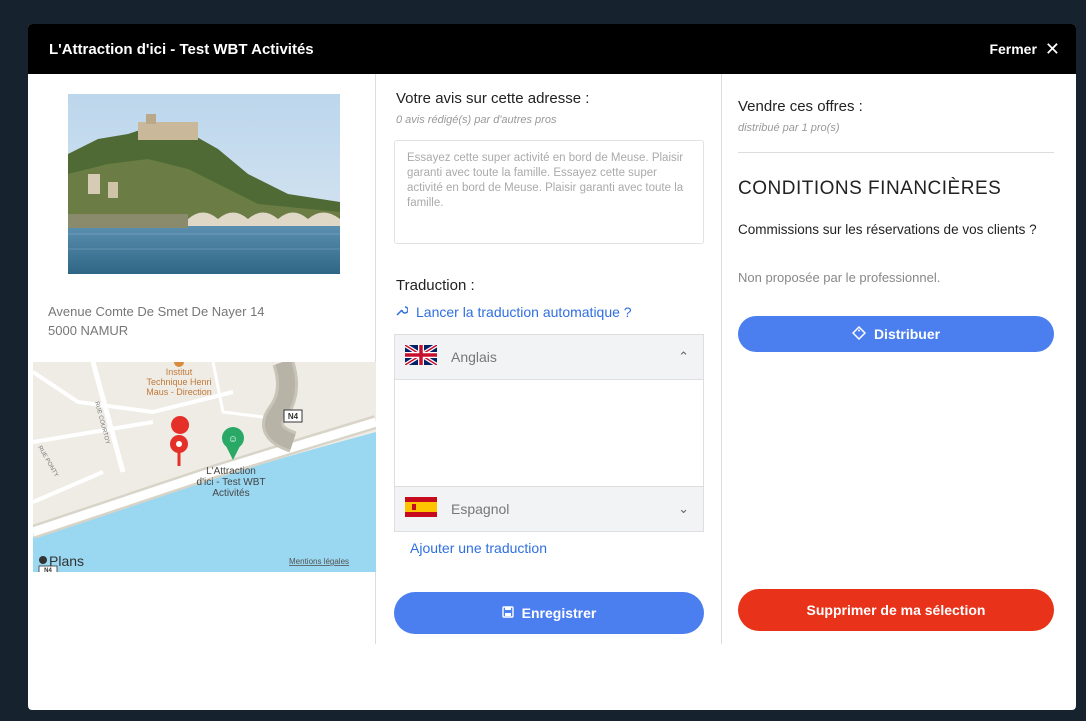 The width and height of the screenshot is (1086, 721). I want to click on save-button: Enregistrer, so click(549, 613).